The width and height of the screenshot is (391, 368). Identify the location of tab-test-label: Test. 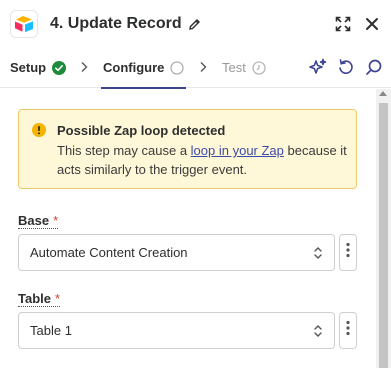
(234, 67).